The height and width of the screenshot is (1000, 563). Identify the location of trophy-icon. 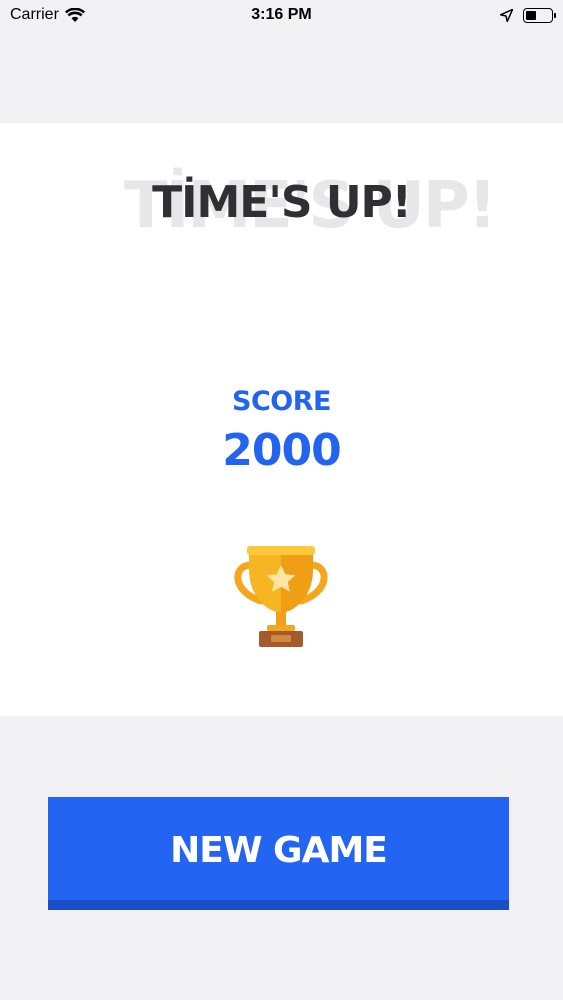
(281, 596).